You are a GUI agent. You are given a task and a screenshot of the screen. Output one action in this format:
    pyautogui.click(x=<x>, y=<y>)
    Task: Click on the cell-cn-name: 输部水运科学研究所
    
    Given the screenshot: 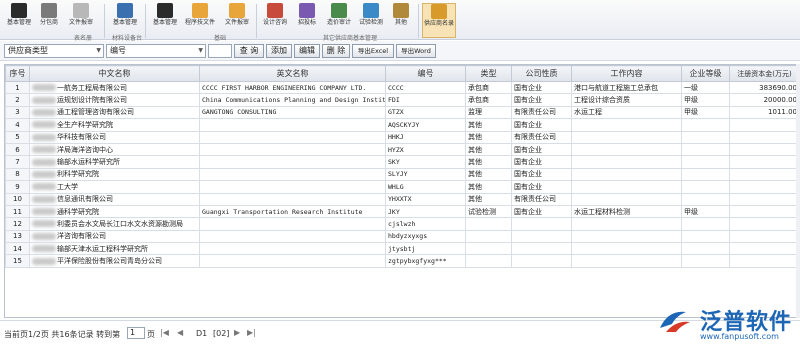 What is the action you would take?
    pyautogui.click(x=114, y=162)
    